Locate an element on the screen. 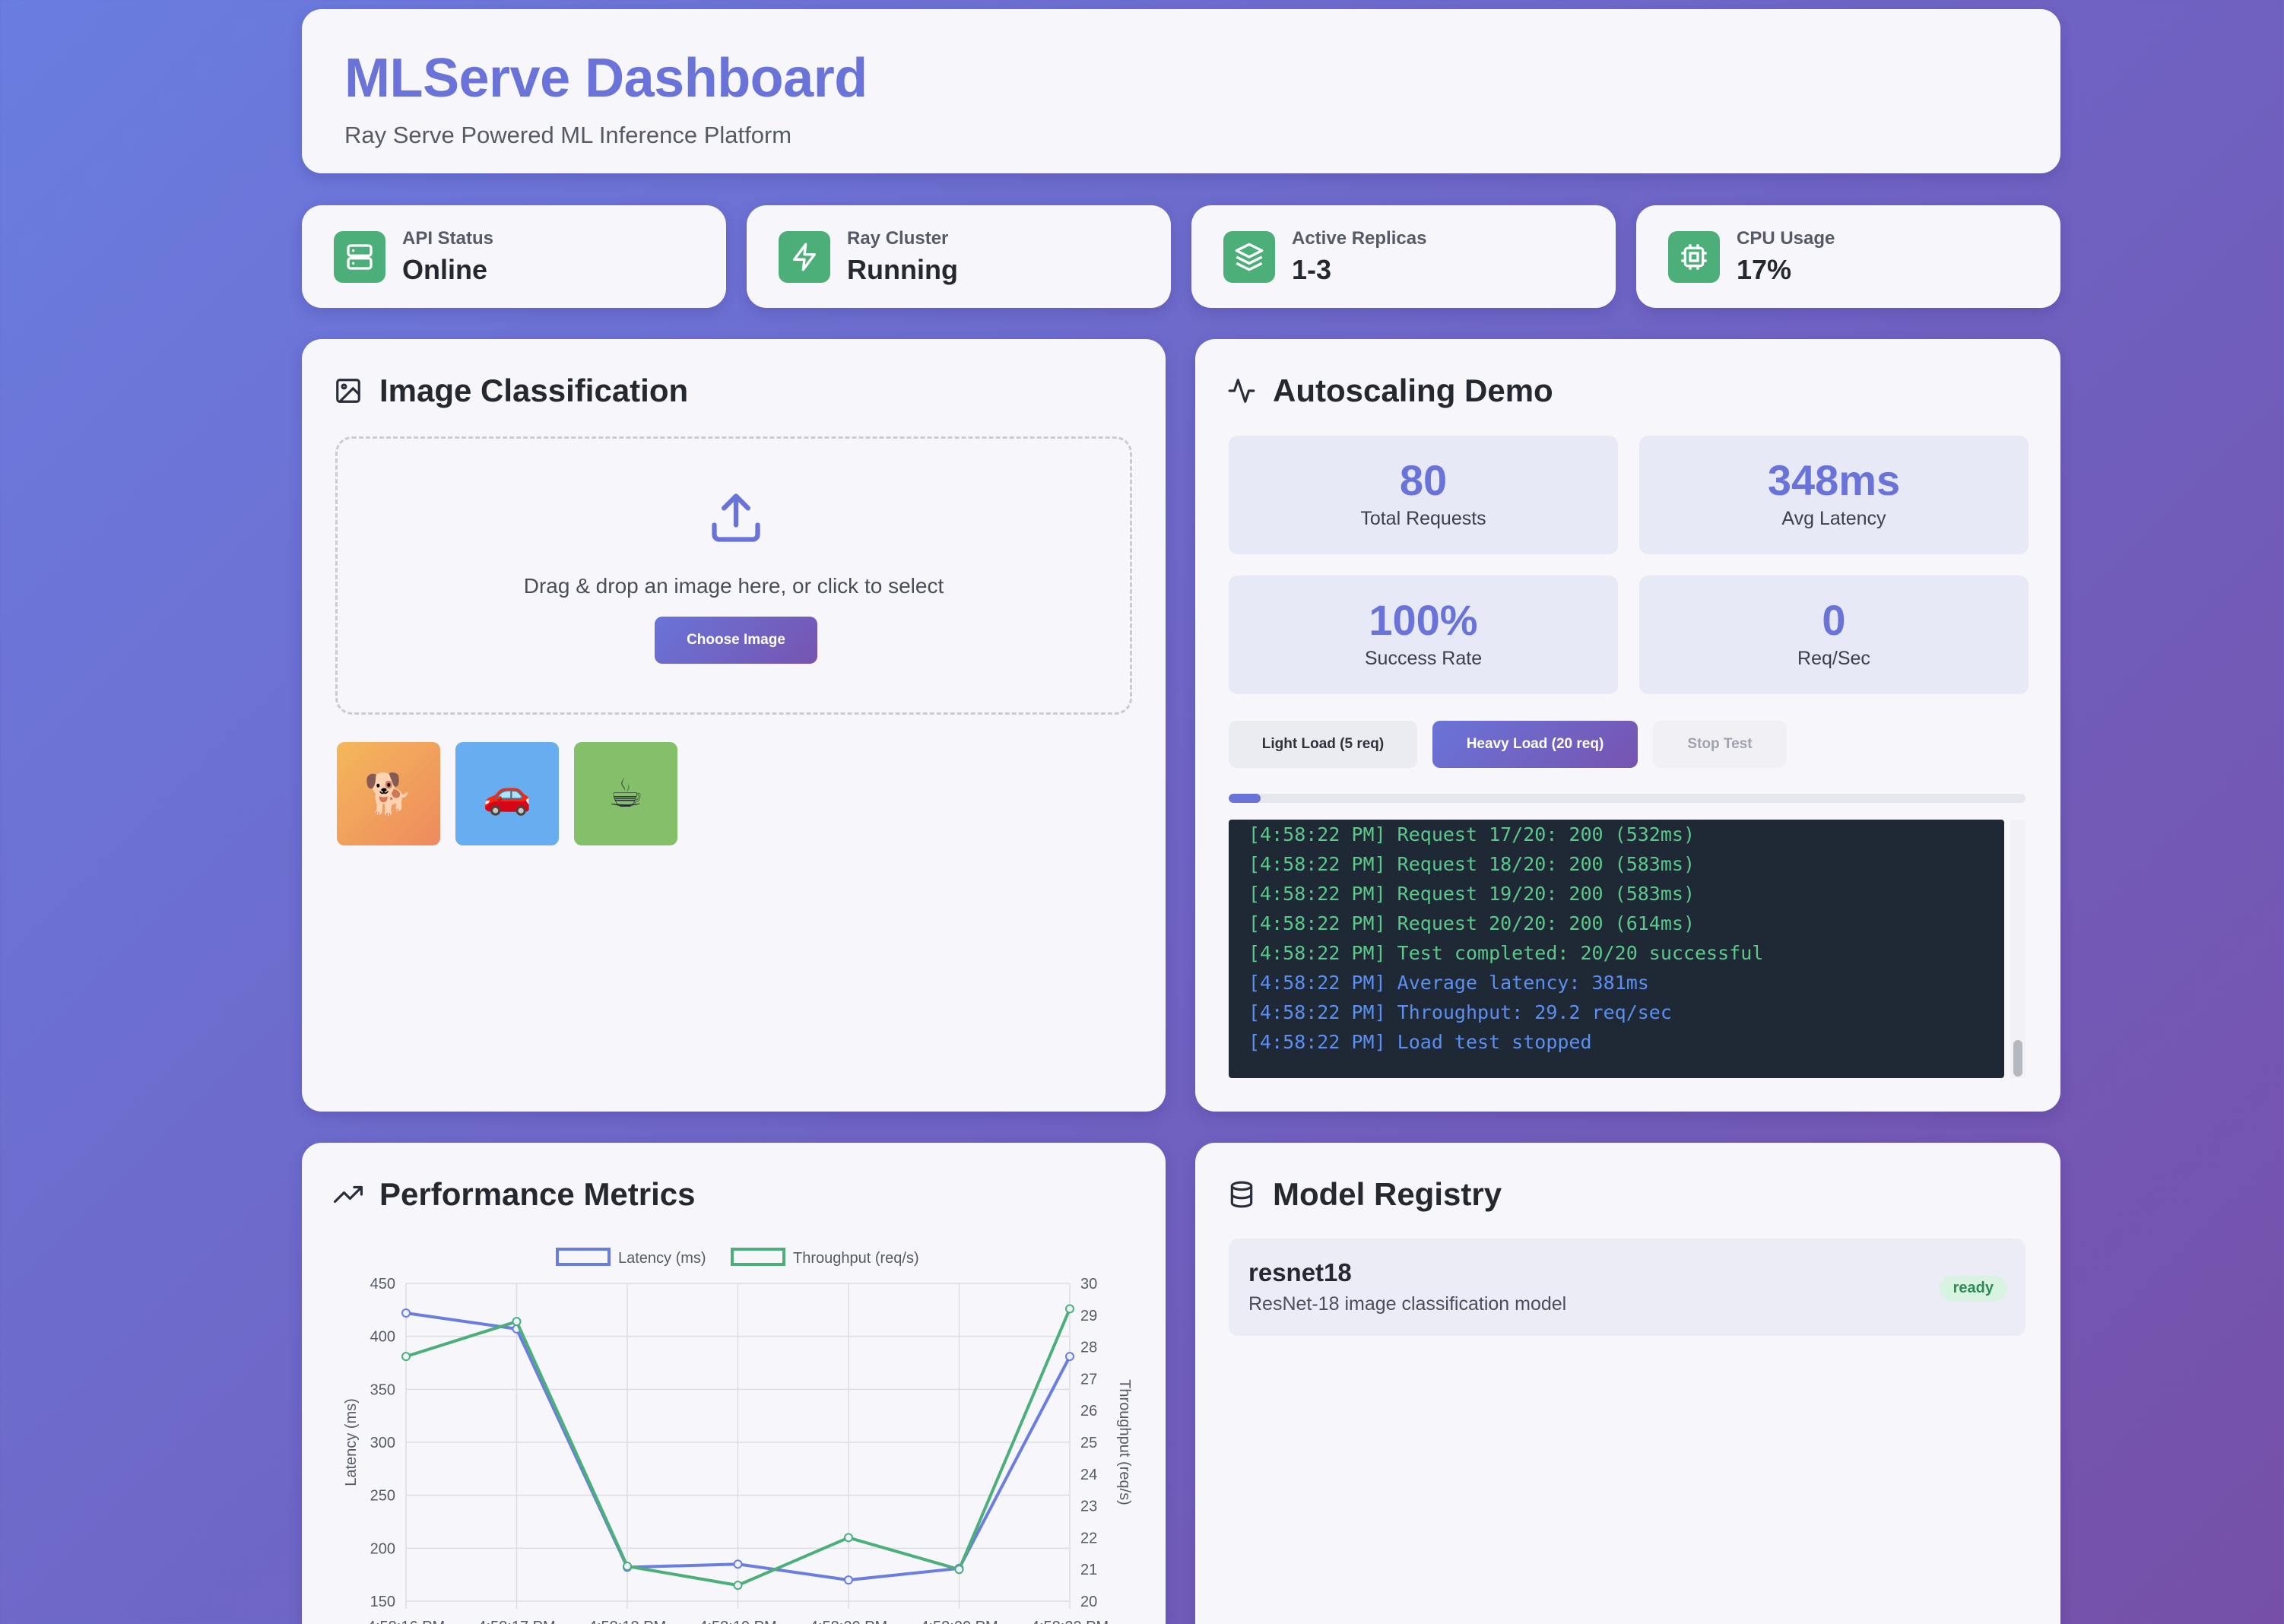  sample-image-car: 🚗 is located at coordinates (507, 793).